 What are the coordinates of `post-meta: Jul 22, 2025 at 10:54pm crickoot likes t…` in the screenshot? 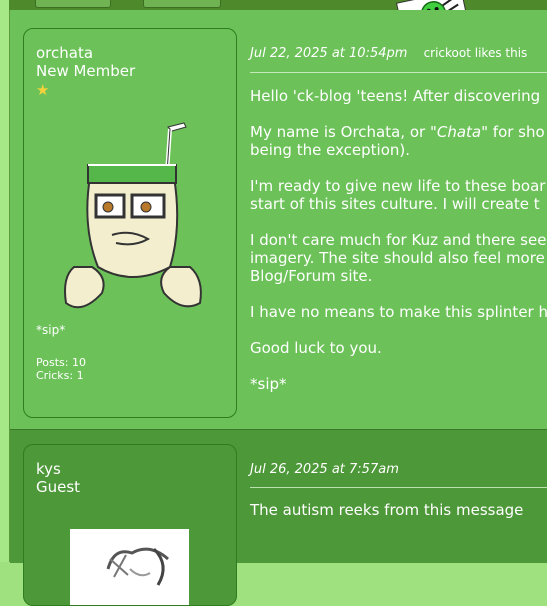 It's located at (388, 53).